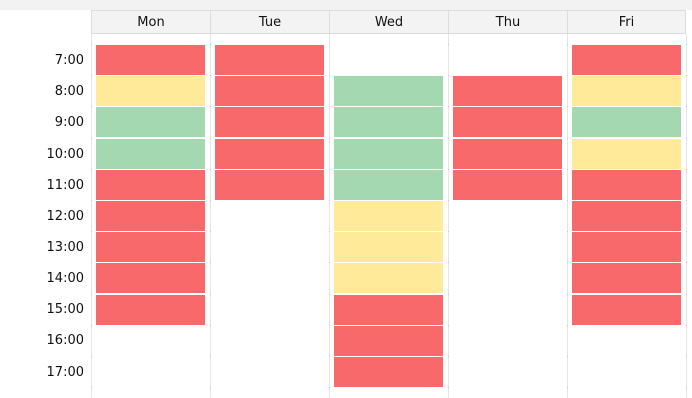  Describe the element at coordinates (269, 22) in the screenshot. I see `day-header-tue: Tue` at that location.